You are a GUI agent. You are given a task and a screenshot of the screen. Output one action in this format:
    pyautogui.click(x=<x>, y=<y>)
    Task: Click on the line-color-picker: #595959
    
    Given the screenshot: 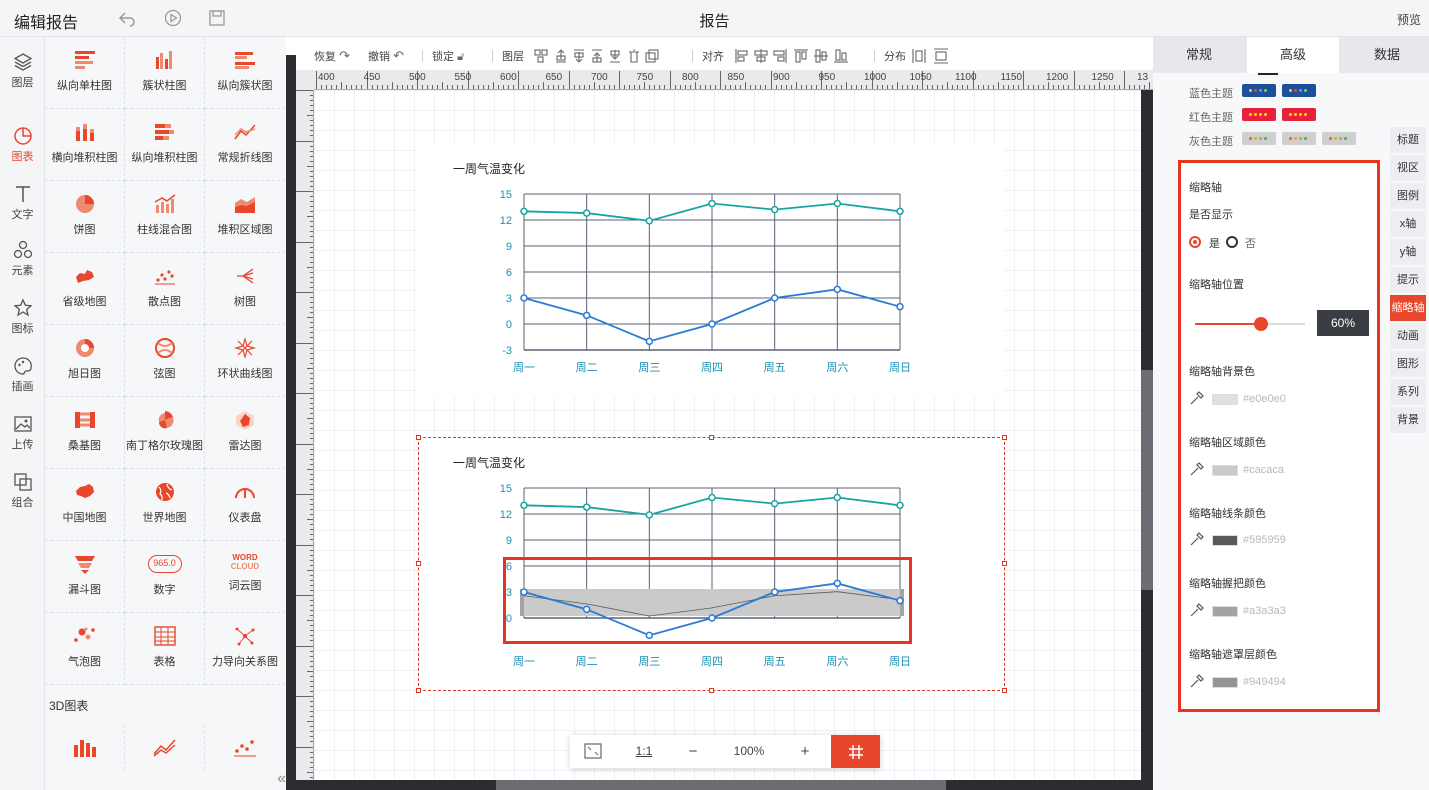 What is the action you would take?
    pyautogui.click(x=1279, y=541)
    